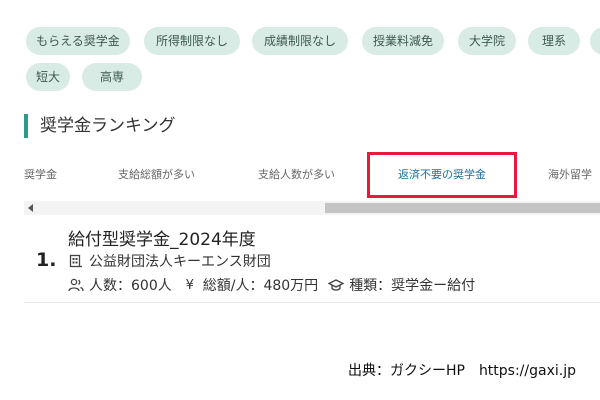  Describe the element at coordinates (162, 237) in the screenshot. I see `scholarship-title: 給付型奨学金_2024年度` at that location.